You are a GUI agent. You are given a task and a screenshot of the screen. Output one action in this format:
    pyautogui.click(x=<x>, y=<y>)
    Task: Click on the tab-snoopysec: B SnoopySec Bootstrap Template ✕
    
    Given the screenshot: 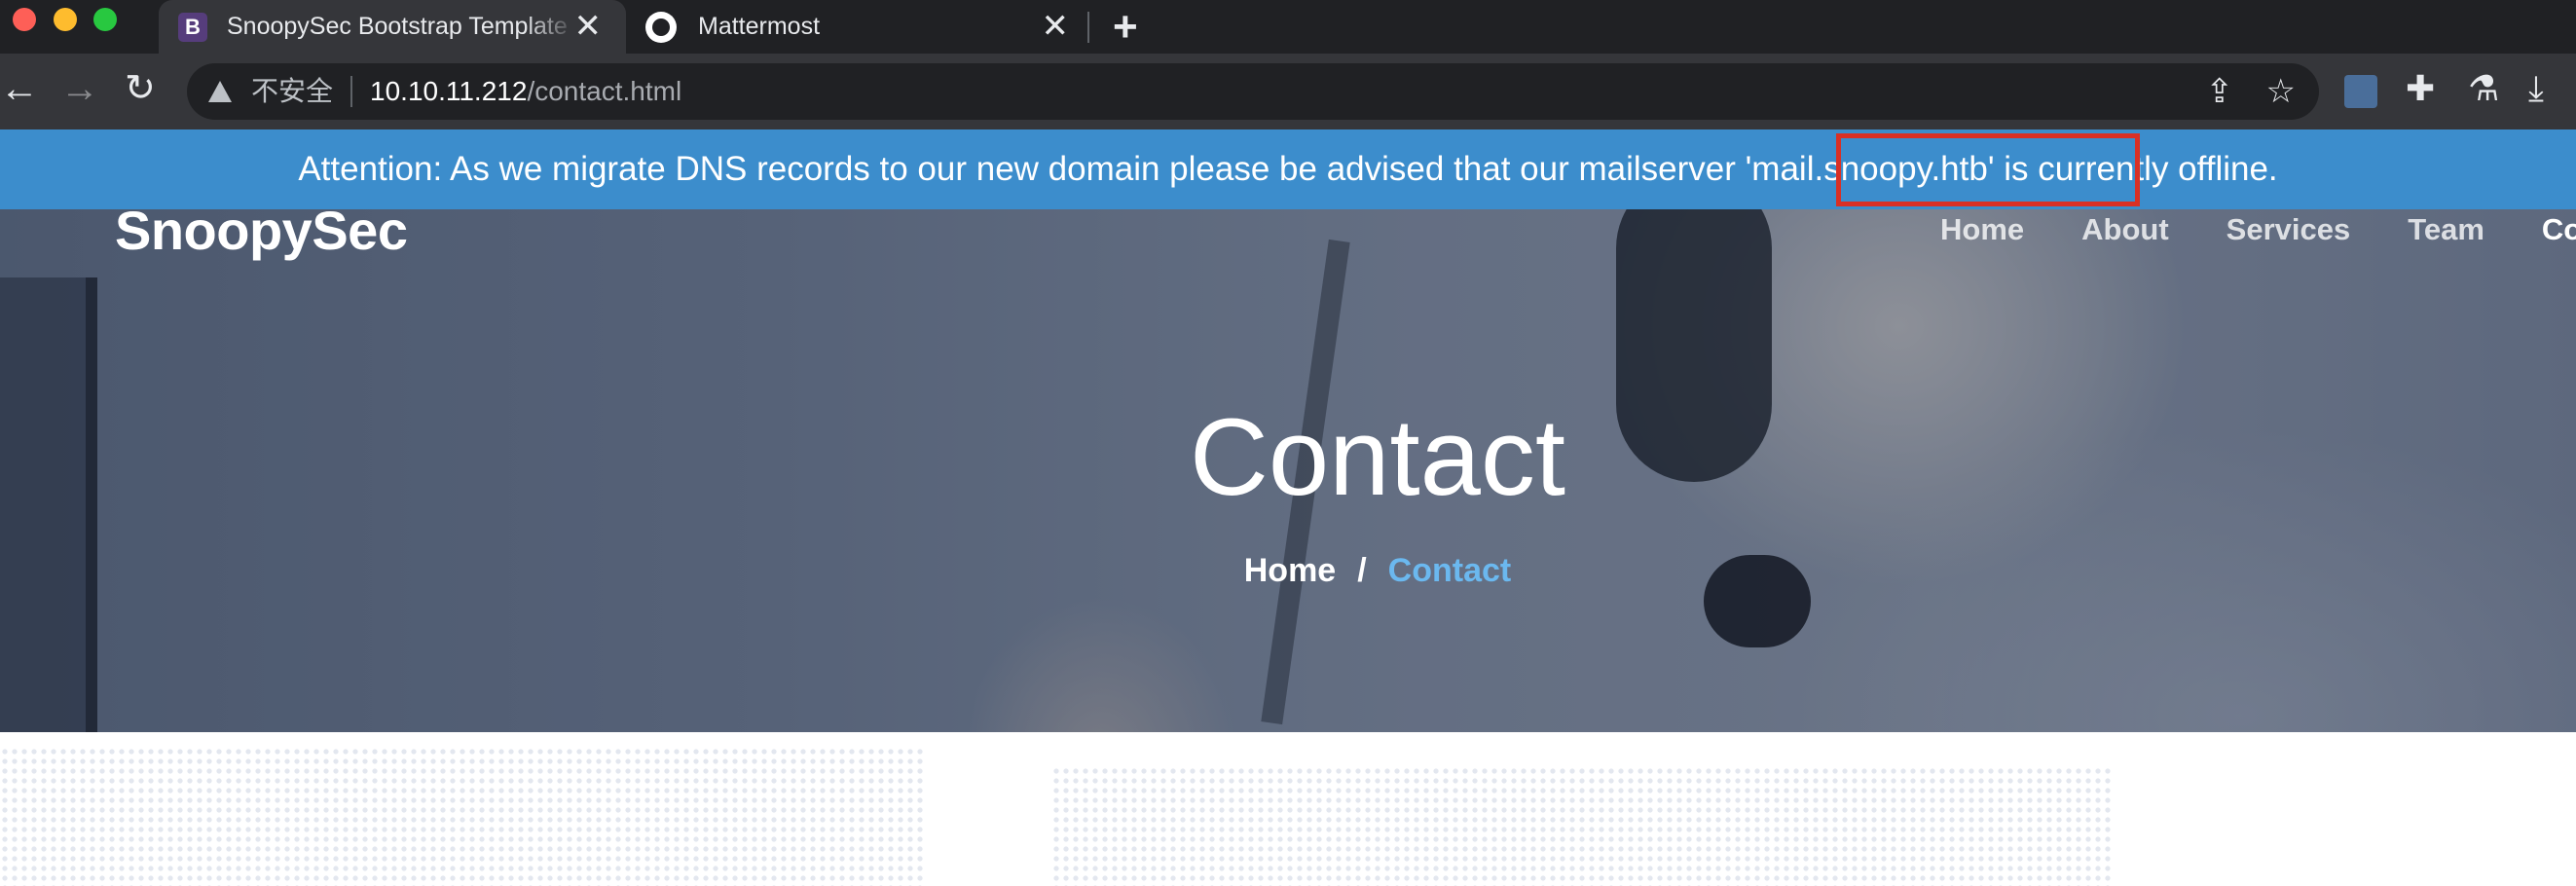 What is the action you would take?
    pyautogui.click(x=392, y=27)
    